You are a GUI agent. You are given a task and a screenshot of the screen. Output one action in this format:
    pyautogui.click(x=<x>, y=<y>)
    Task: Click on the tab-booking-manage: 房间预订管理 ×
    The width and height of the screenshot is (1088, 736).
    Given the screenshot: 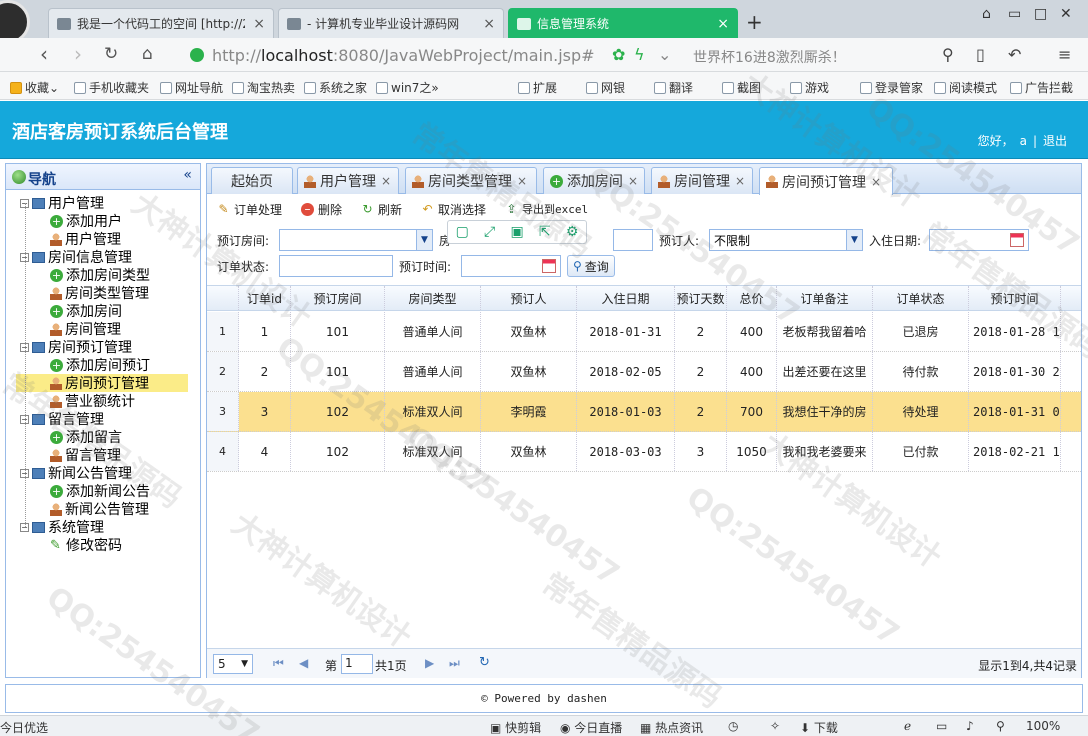 What is the action you would take?
    pyautogui.click(x=826, y=181)
    